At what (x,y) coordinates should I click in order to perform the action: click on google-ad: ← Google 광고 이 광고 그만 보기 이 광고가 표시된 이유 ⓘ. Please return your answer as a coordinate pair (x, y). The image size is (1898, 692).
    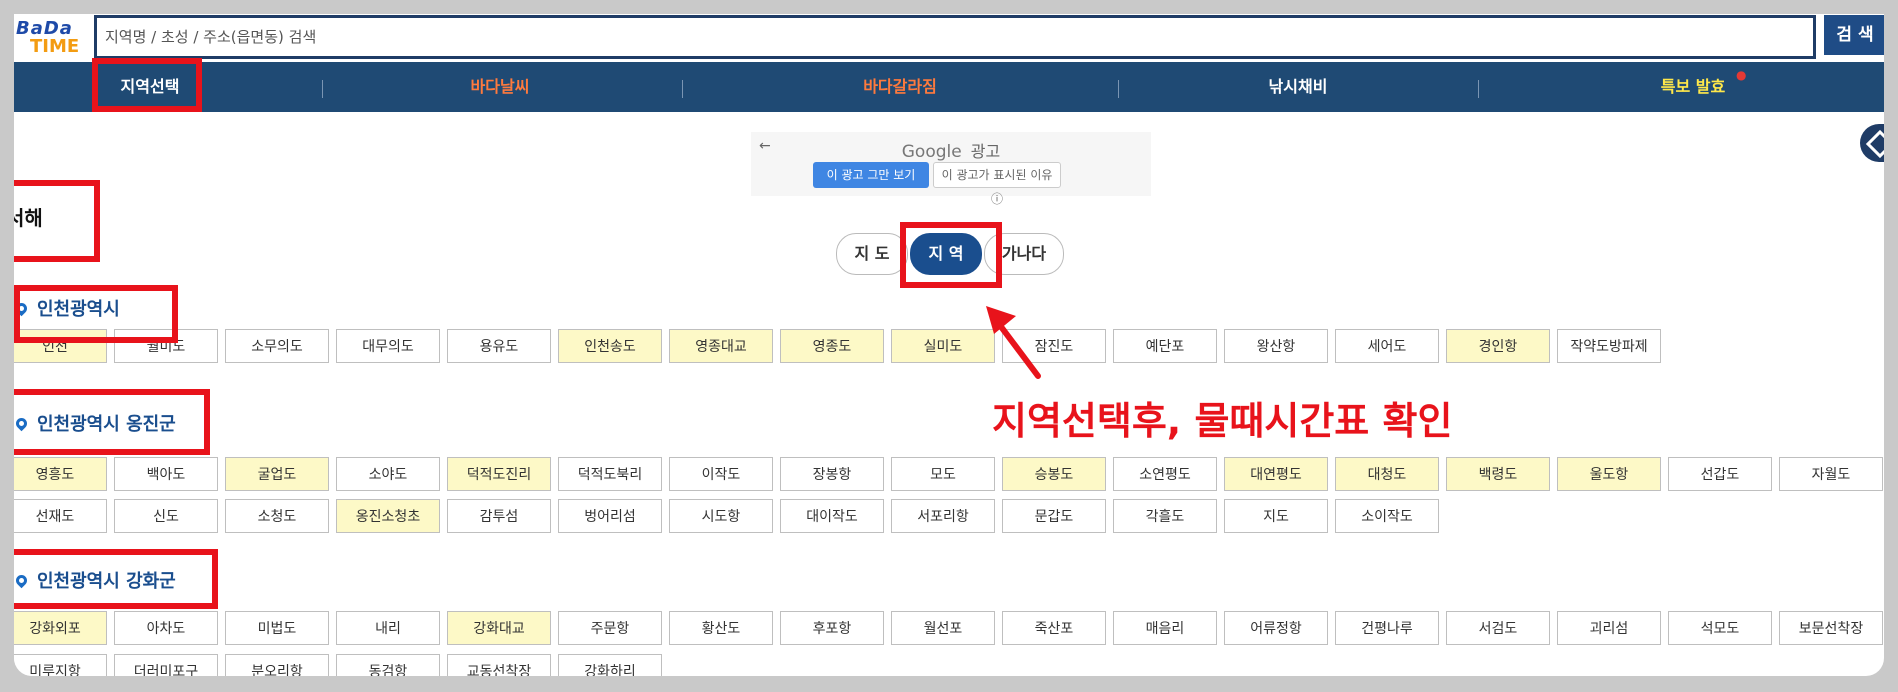
    Looking at the image, I should click on (951, 169).